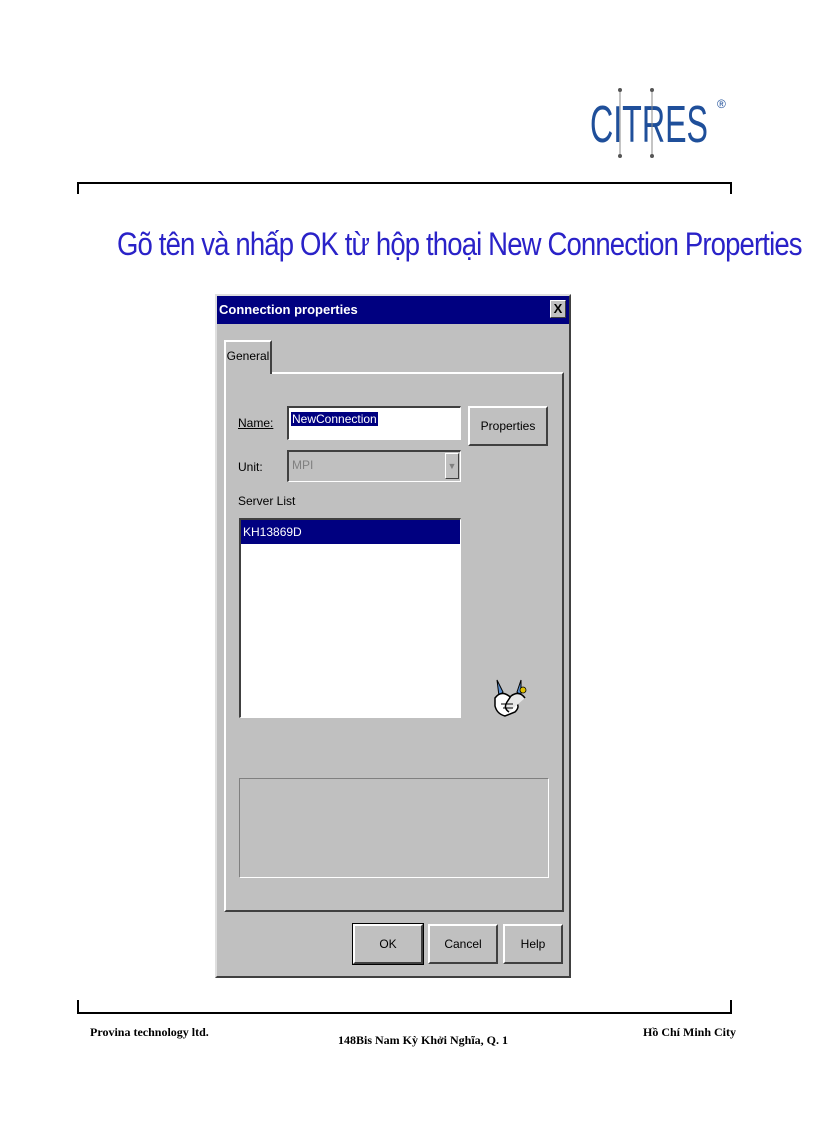  What do you see at coordinates (350, 532) in the screenshot?
I see `server-list-item: KH13869D` at bounding box center [350, 532].